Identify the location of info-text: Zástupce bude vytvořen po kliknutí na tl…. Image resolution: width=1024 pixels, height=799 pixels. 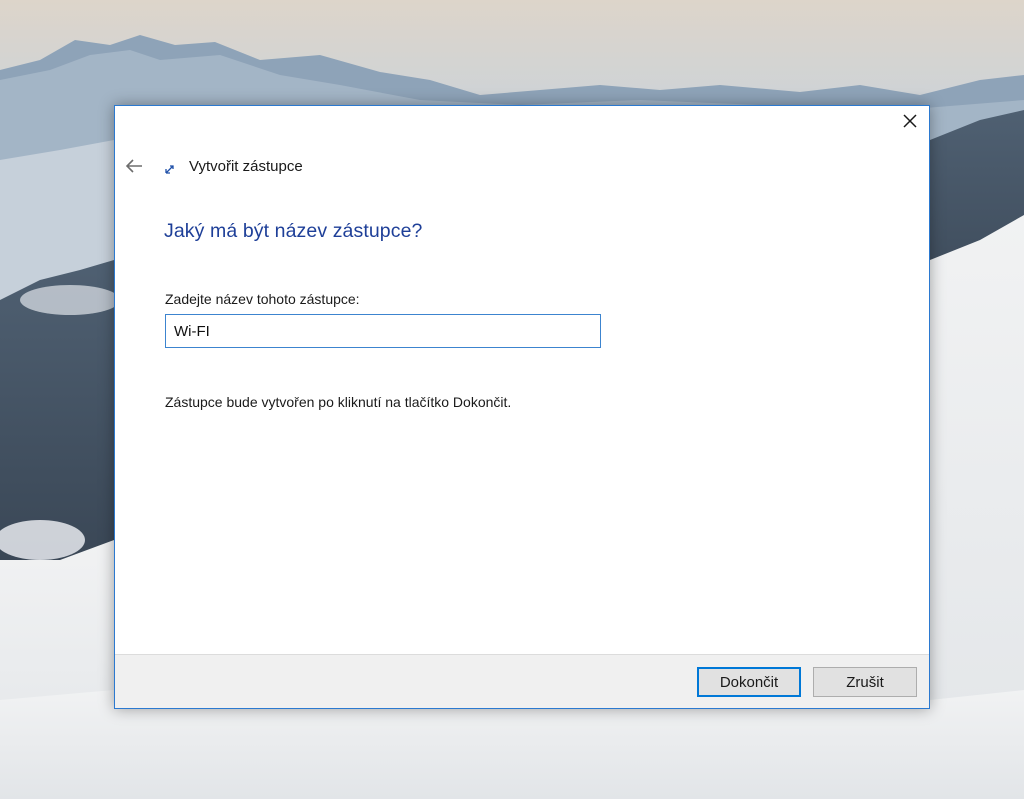
(338, 402).